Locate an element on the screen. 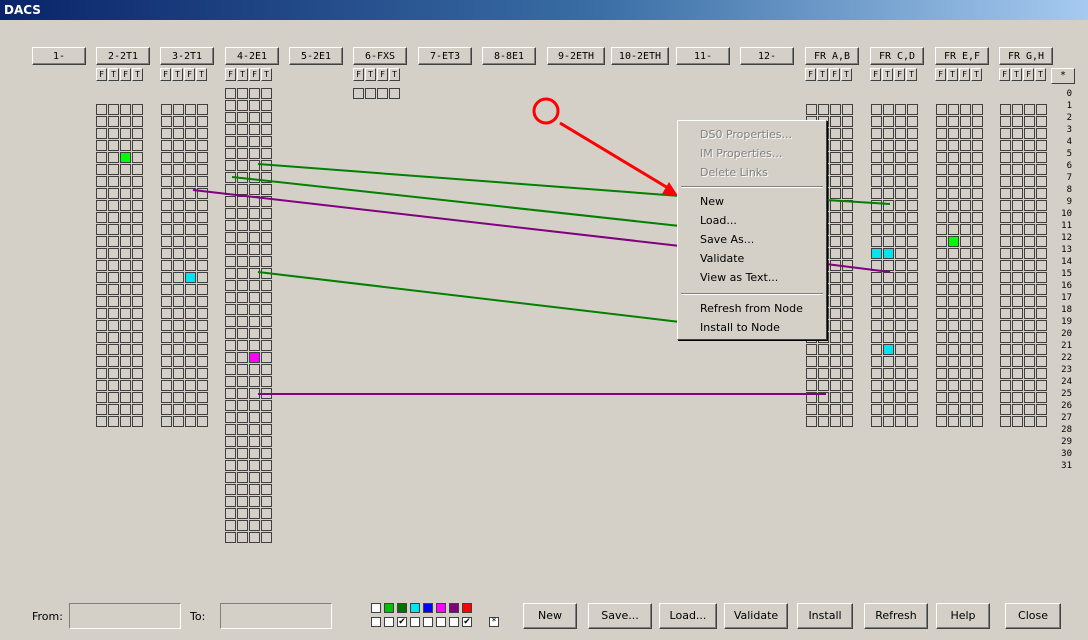 The width and height of the screenshot is (1088, 640). ft-toggle-button: T is located at coordinates (137, 74).